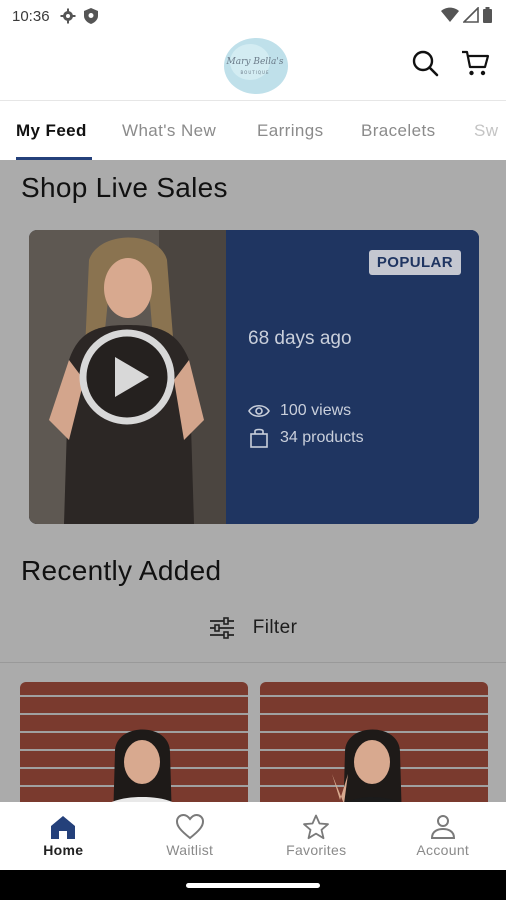 This screenshot has height=900, width=506. Describe the element at coordinates (275, 627) in the screenshot. I see `filter-label: Filter` at that location.